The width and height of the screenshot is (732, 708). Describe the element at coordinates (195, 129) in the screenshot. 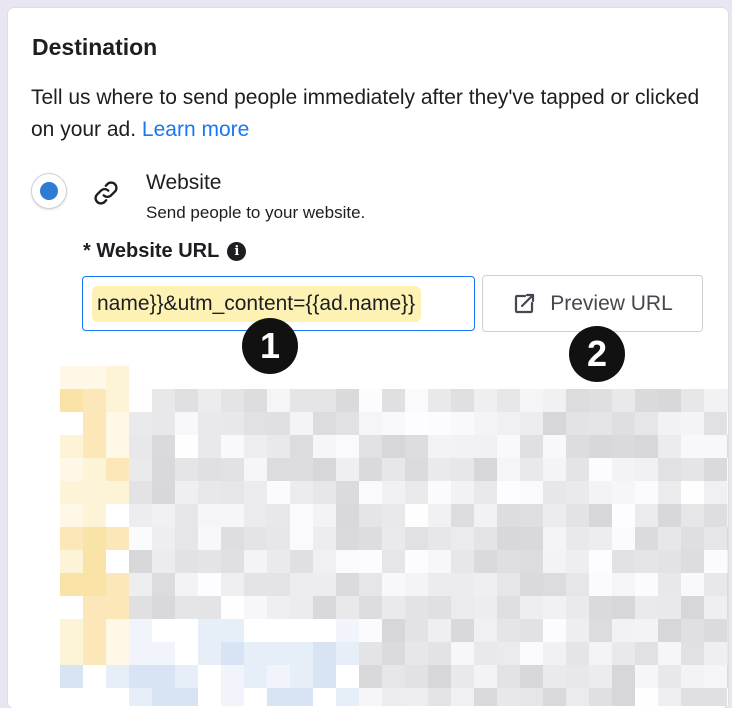

I see `learn-more-link: Learn more` at that location.